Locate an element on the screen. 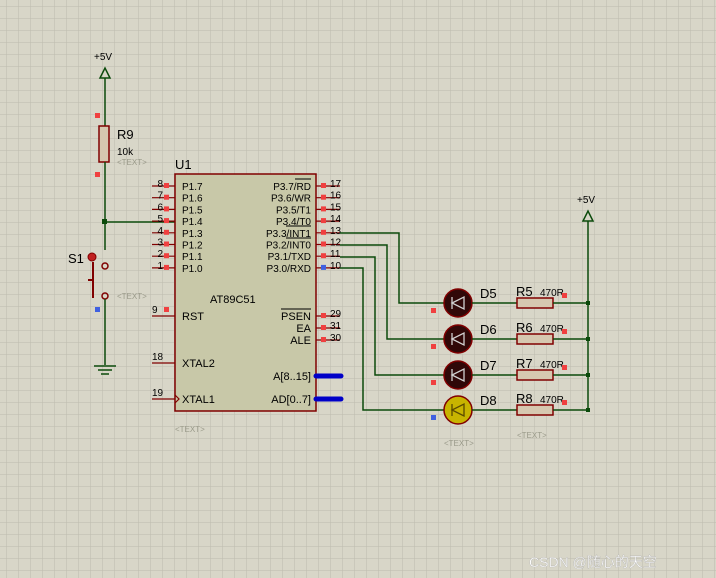 This screenshot has width=716, height=578. pin-name: P1.5 is located at coordinates (192, 210).